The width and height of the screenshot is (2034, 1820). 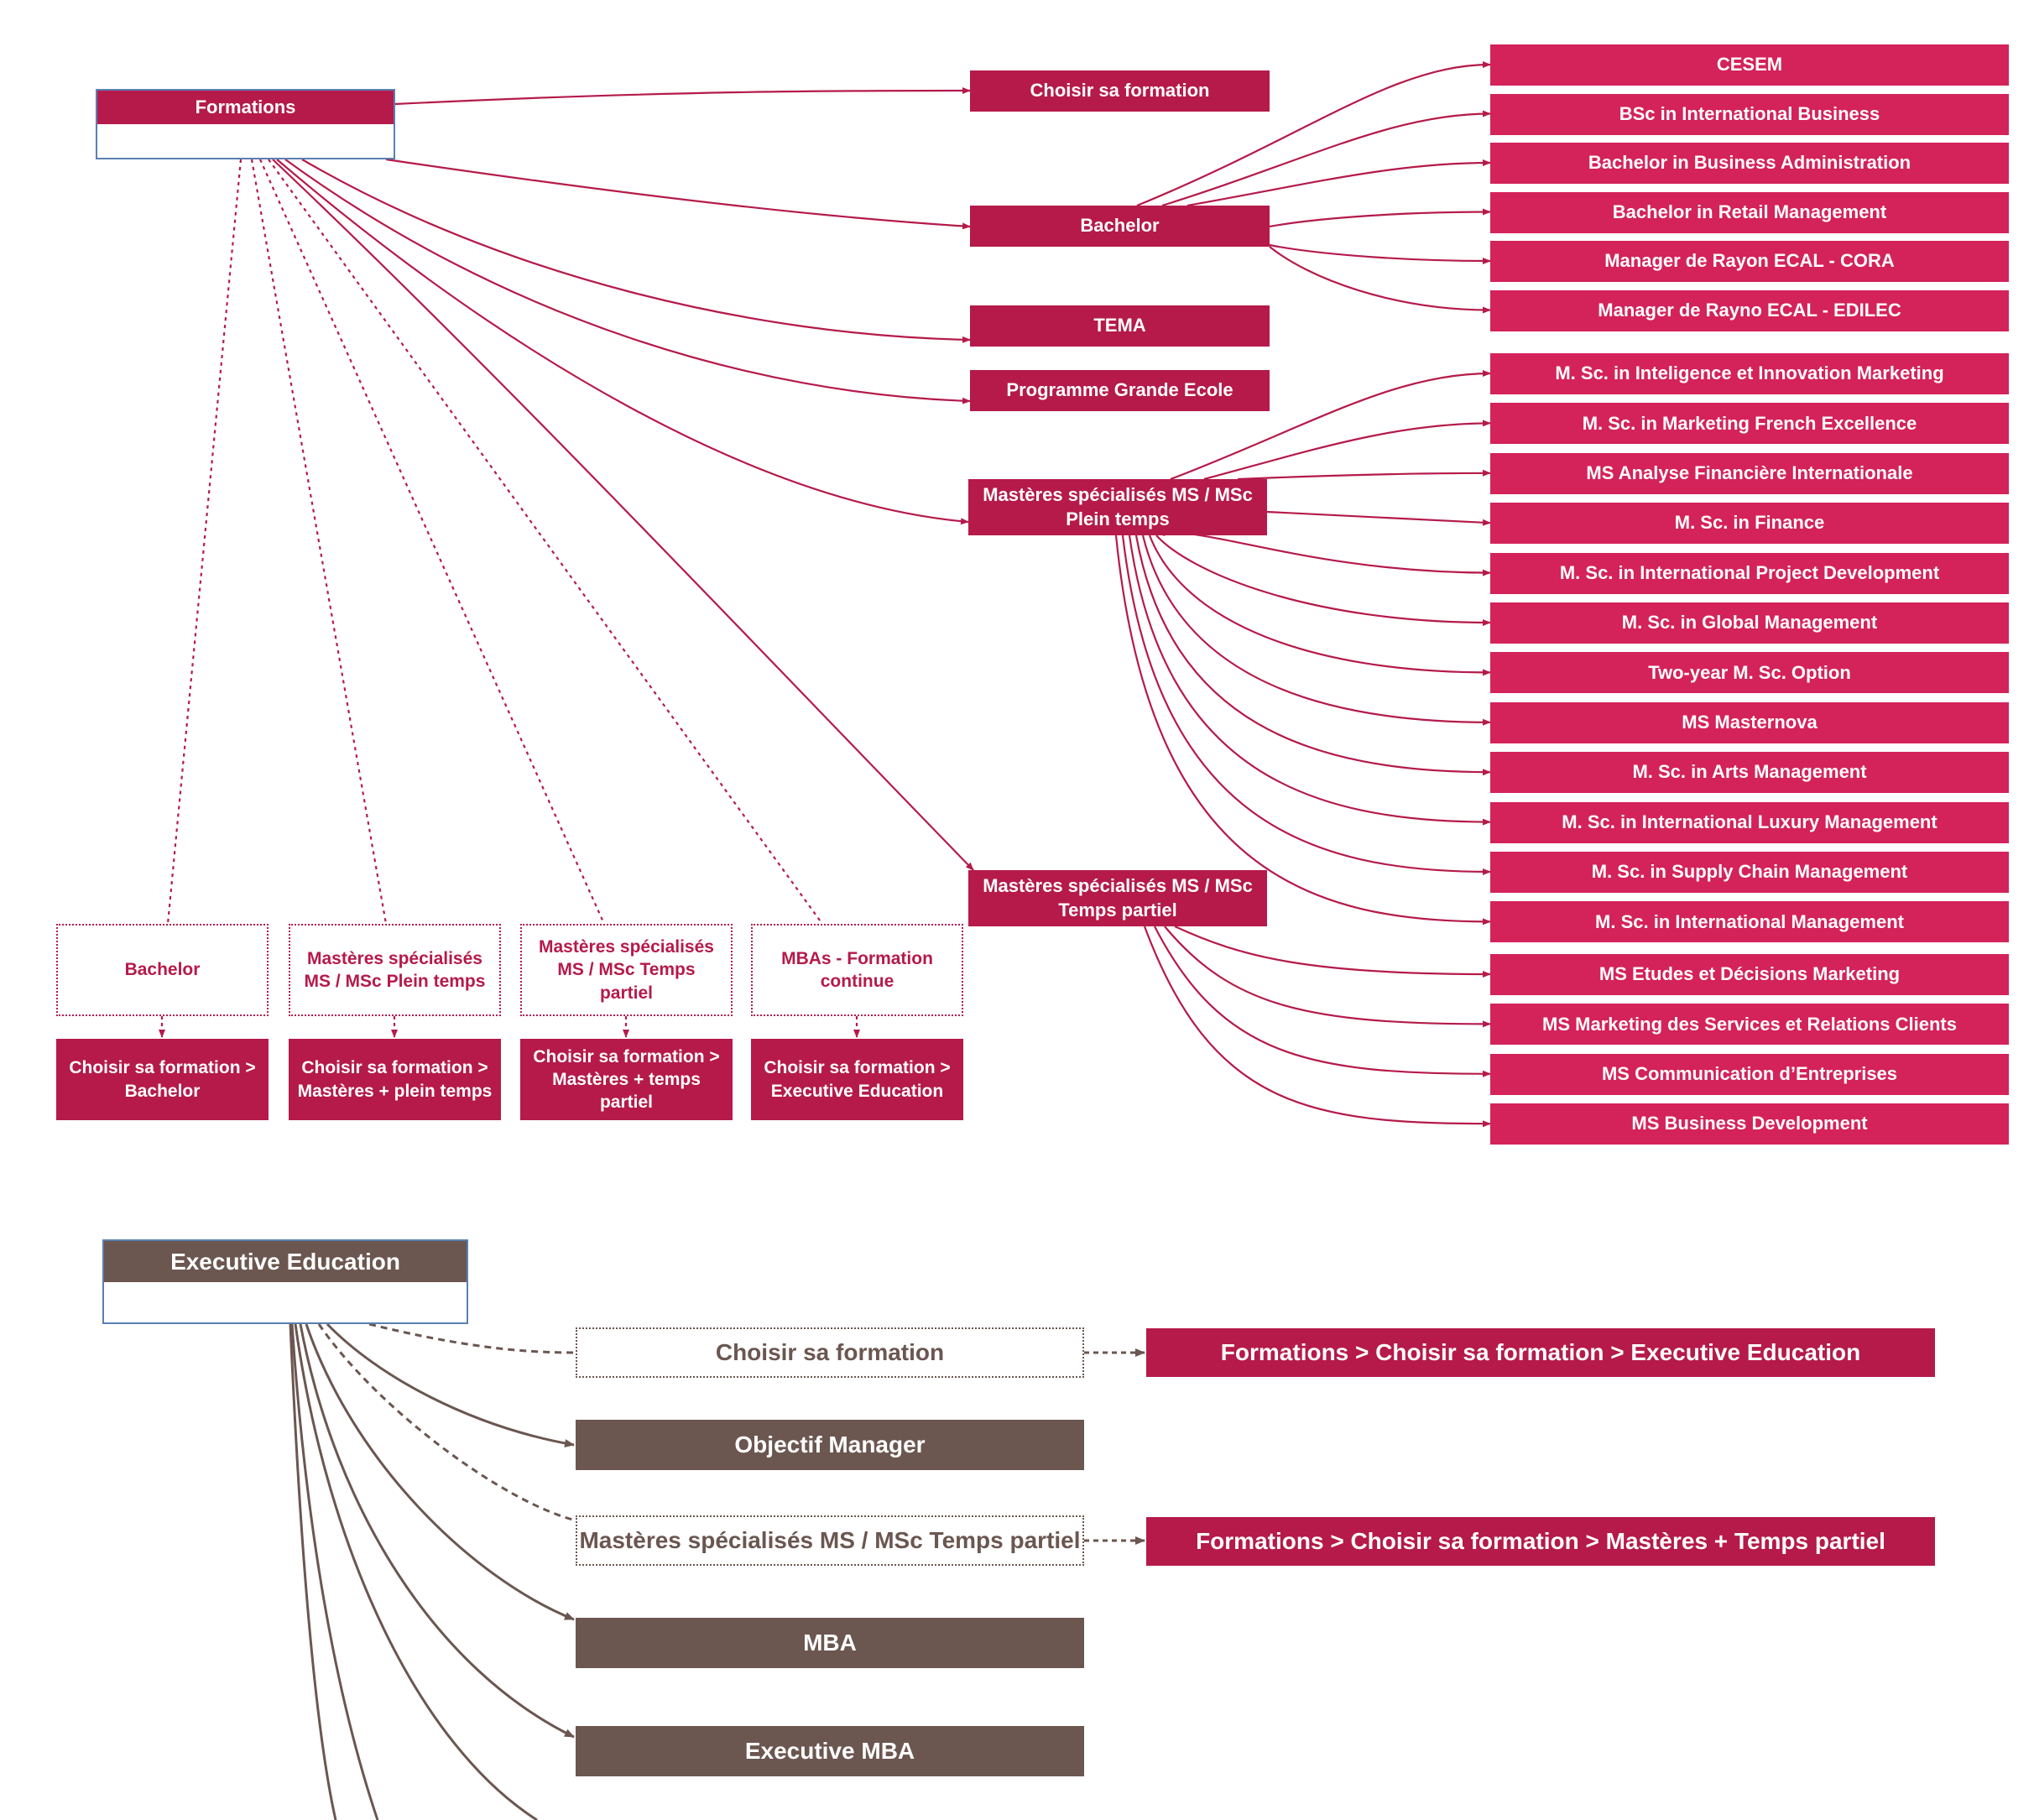 I want to click on bachelor-program-item: CESEM, so click(x=1749, y=65).